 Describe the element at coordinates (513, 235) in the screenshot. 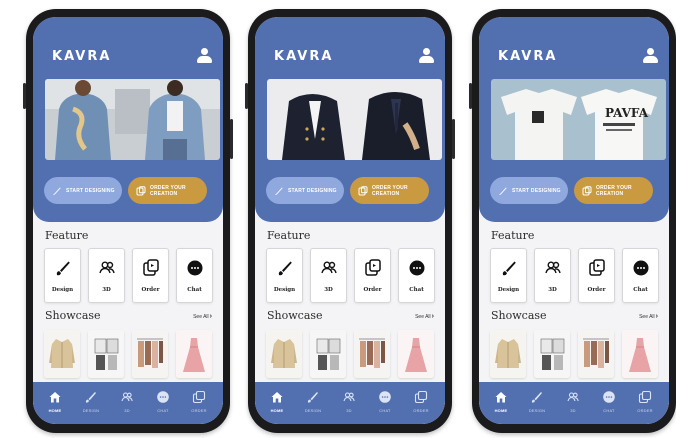

I see `feature-section-title: Feature` at that location.